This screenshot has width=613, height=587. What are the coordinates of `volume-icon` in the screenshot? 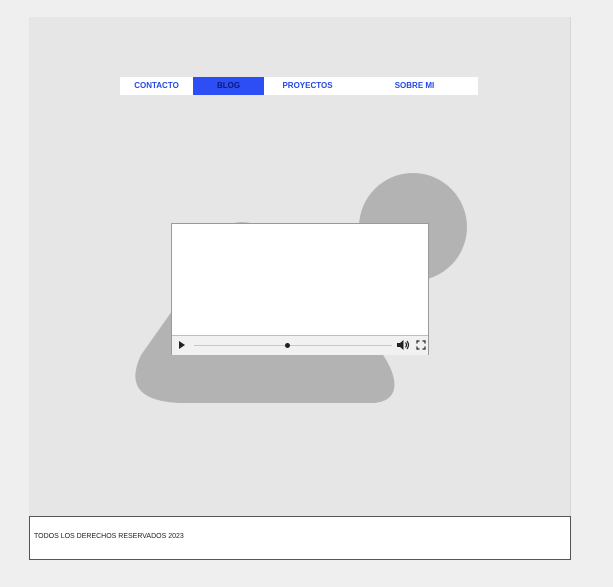 It's located at (403, 345).